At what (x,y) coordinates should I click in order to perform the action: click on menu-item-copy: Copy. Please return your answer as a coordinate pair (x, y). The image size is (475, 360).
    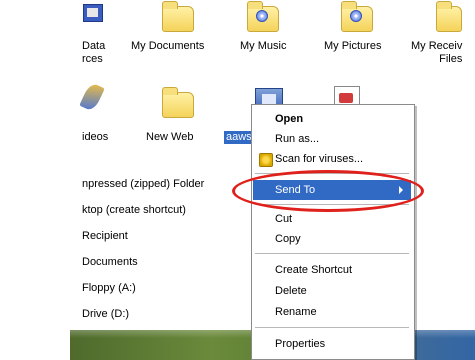
    Looking at the image, I should click on (332, 239).